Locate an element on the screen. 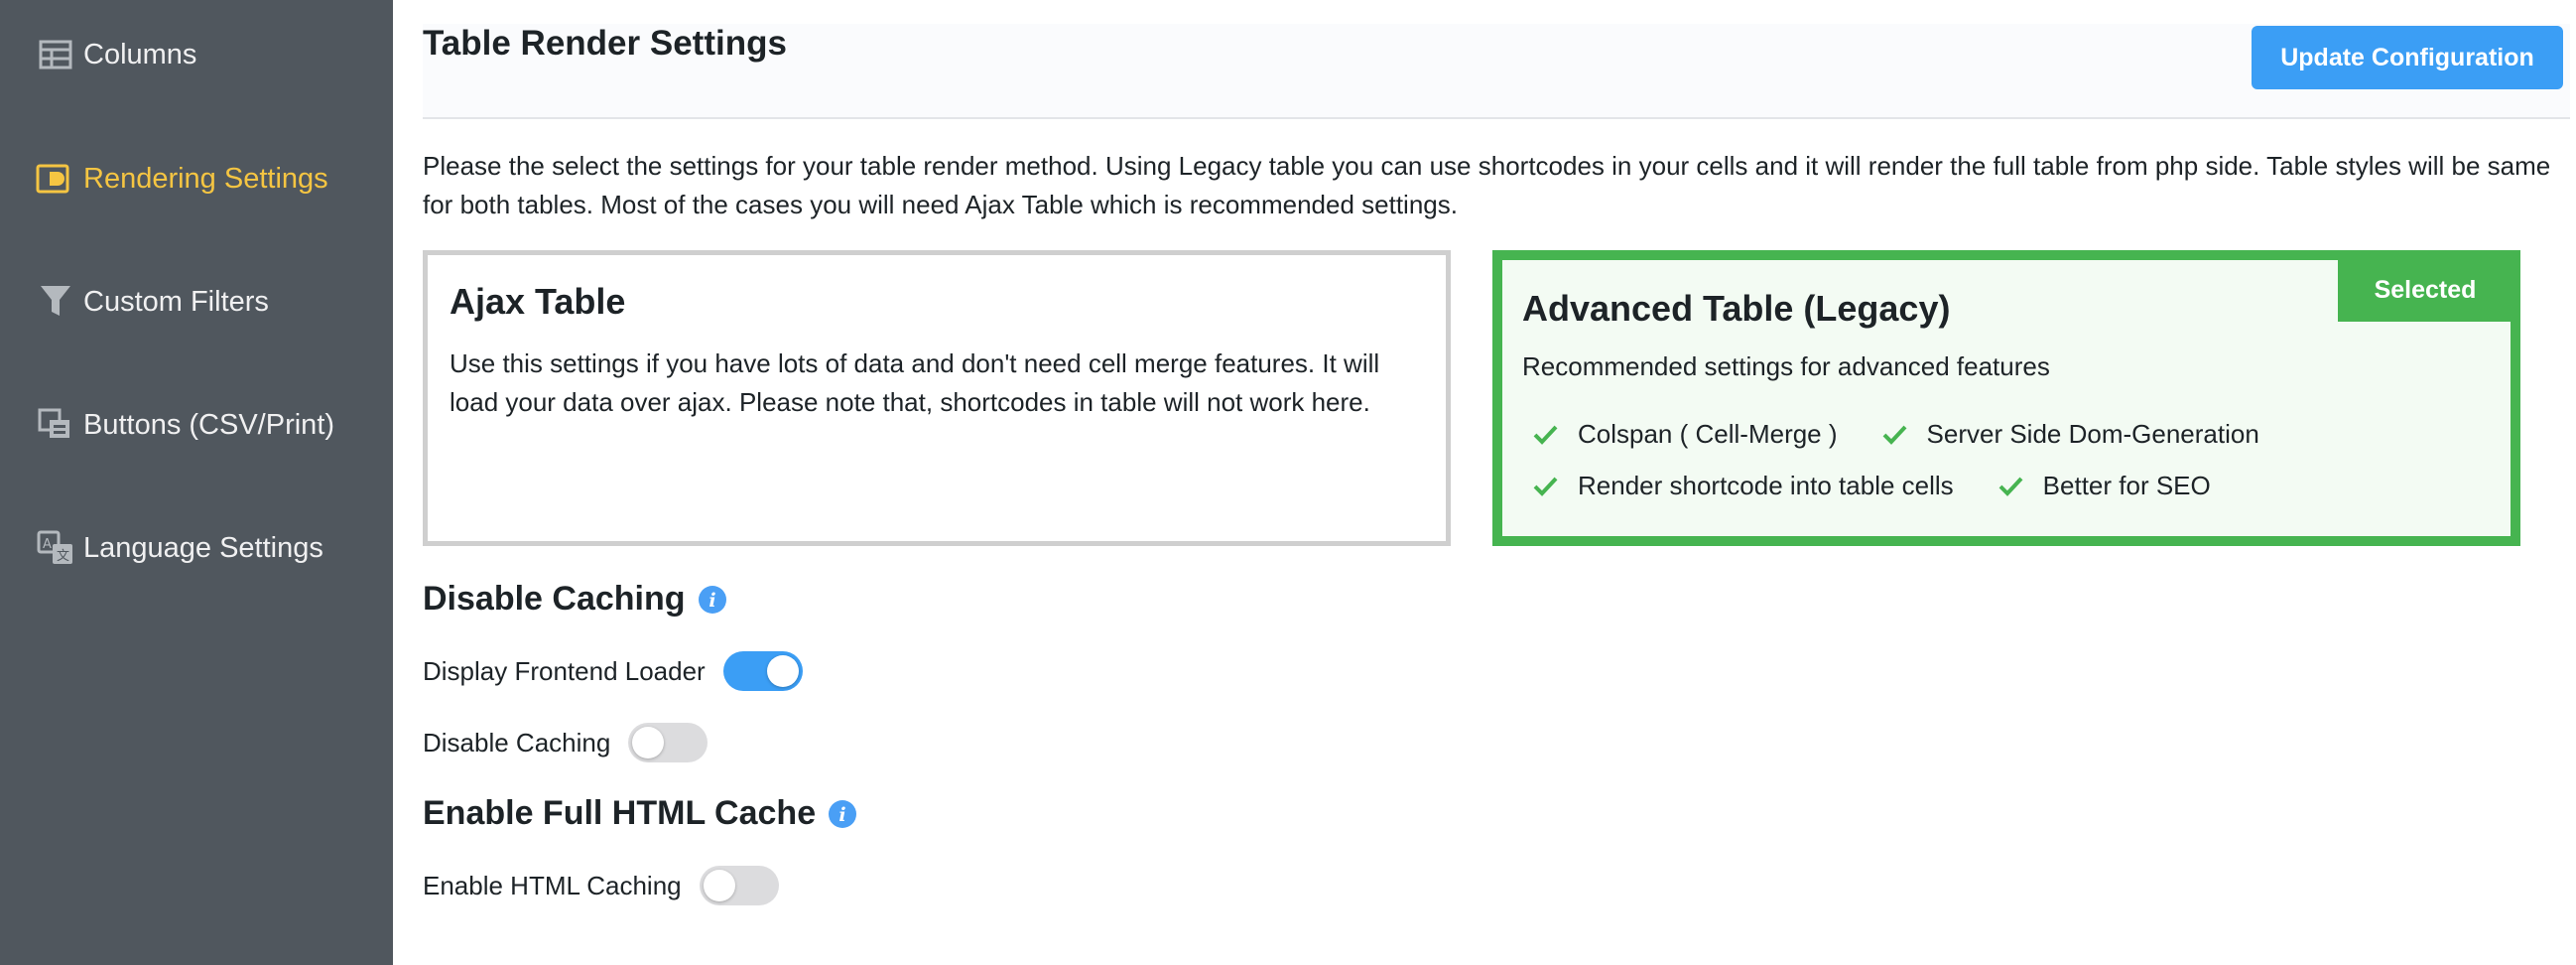 The image size is (2576, 965). language-icon: A文 is located at coordinates (56, 548).